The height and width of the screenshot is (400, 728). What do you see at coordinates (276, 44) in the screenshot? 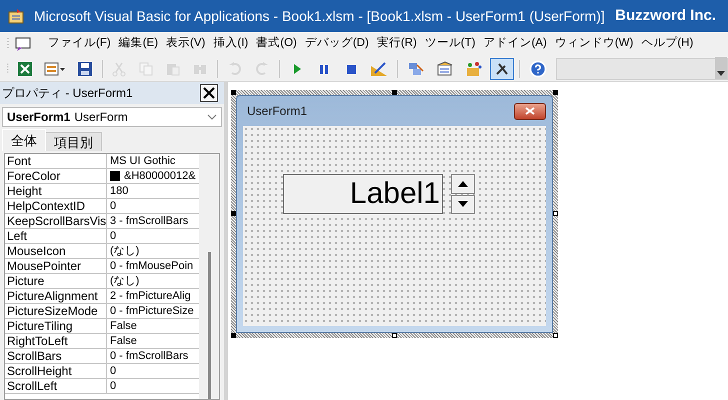
I see `menu-item: 書式(O)` at bounding box center [276, 44].